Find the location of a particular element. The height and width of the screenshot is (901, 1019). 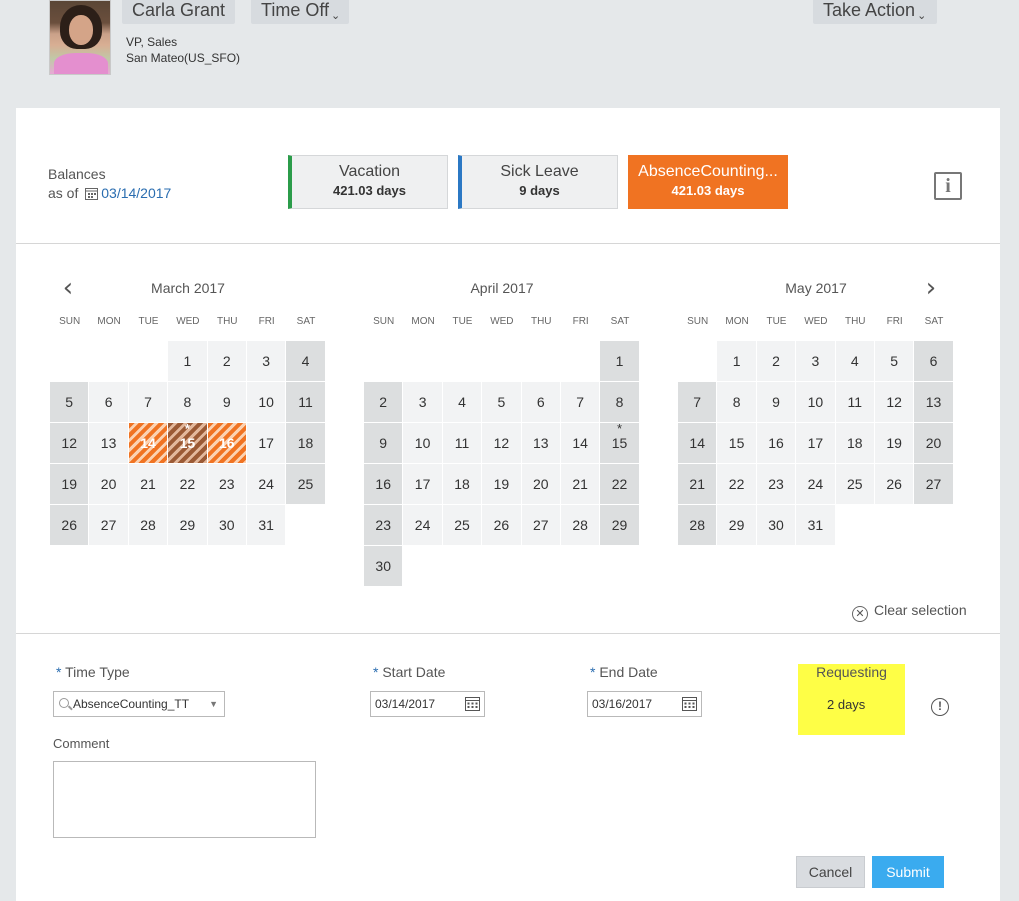

clear-selection-button: ✕ Clear selection is located at coordinates (909, 612).